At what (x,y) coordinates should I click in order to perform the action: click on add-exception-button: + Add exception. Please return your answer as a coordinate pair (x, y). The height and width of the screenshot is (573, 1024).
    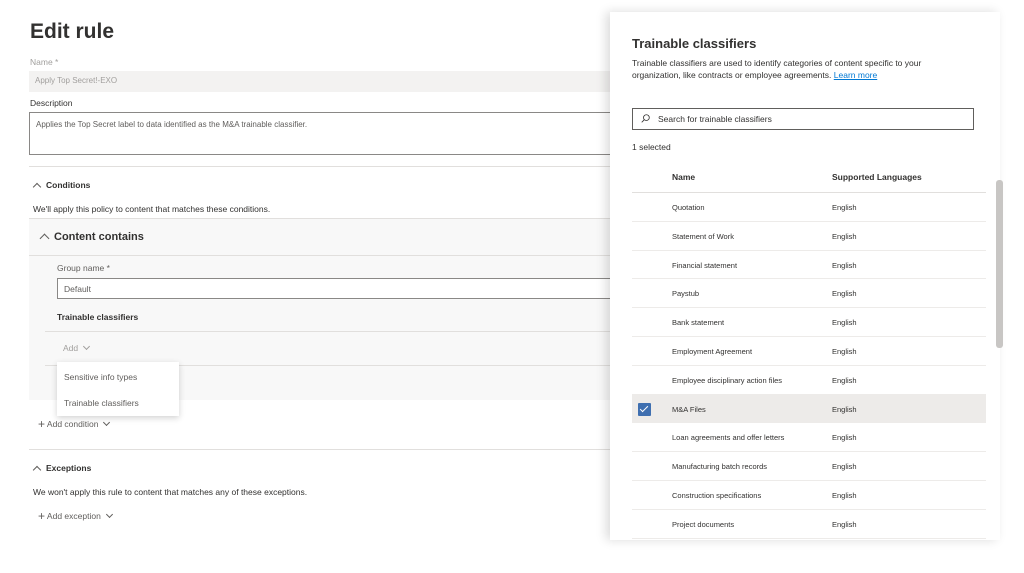
    Looking at the image, I should click on (75, 515).